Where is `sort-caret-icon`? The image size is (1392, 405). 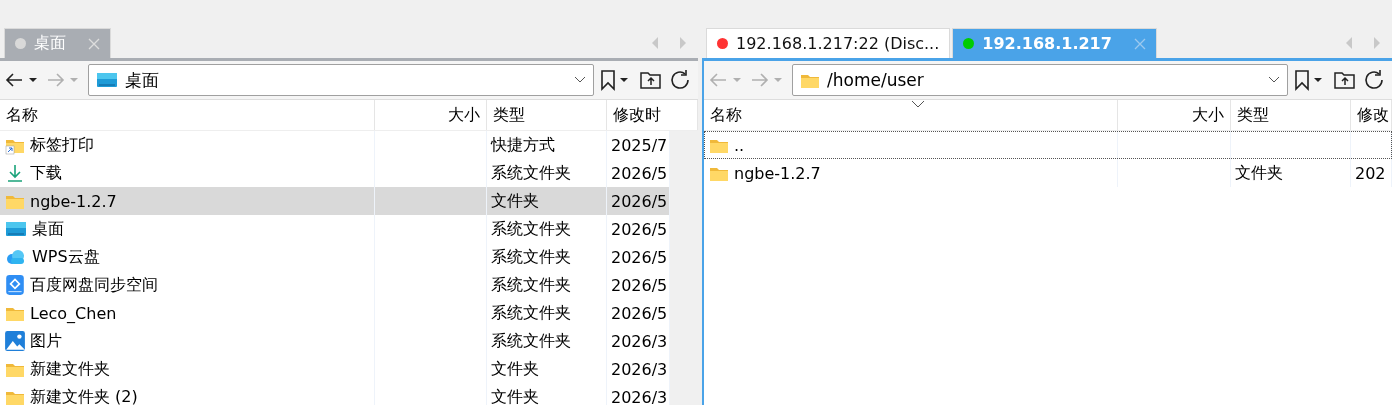
sort-caret-icon is located at coordinates (917, 104).